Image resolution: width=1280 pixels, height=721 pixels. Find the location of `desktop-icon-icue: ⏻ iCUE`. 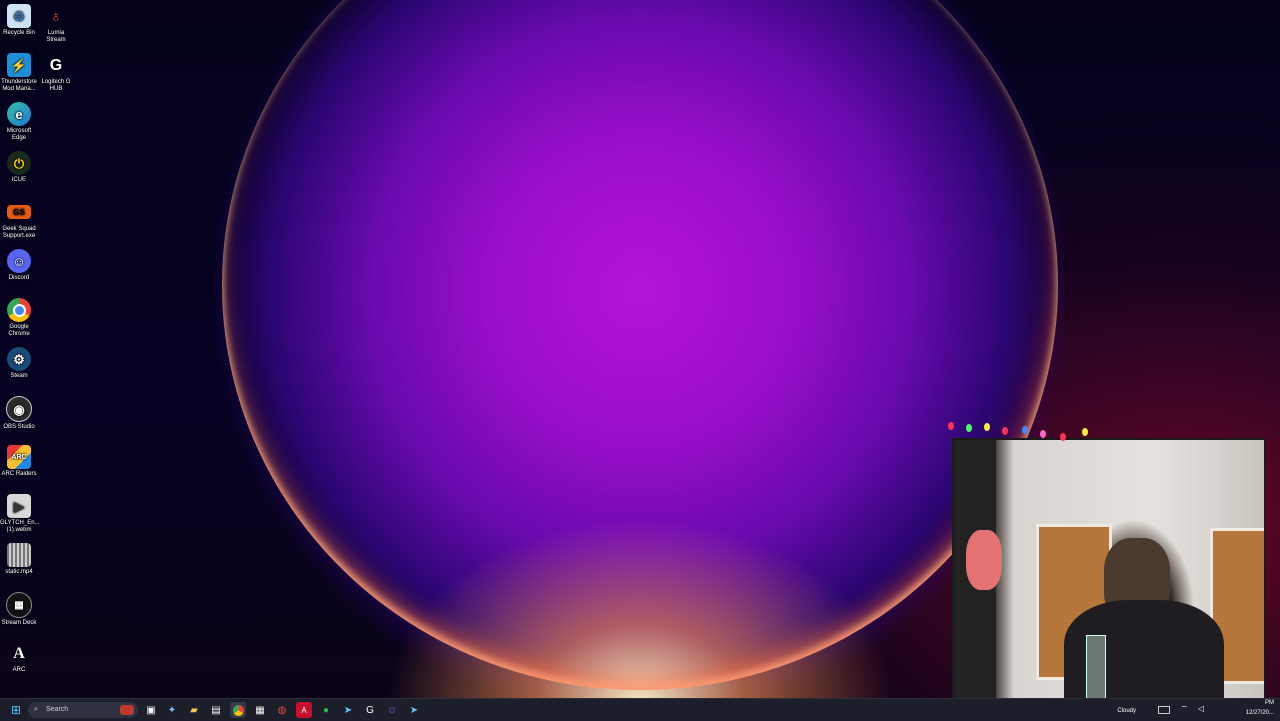

desktop-icon-icue: ⏻ iCUE is located at coordinates (19, 167).